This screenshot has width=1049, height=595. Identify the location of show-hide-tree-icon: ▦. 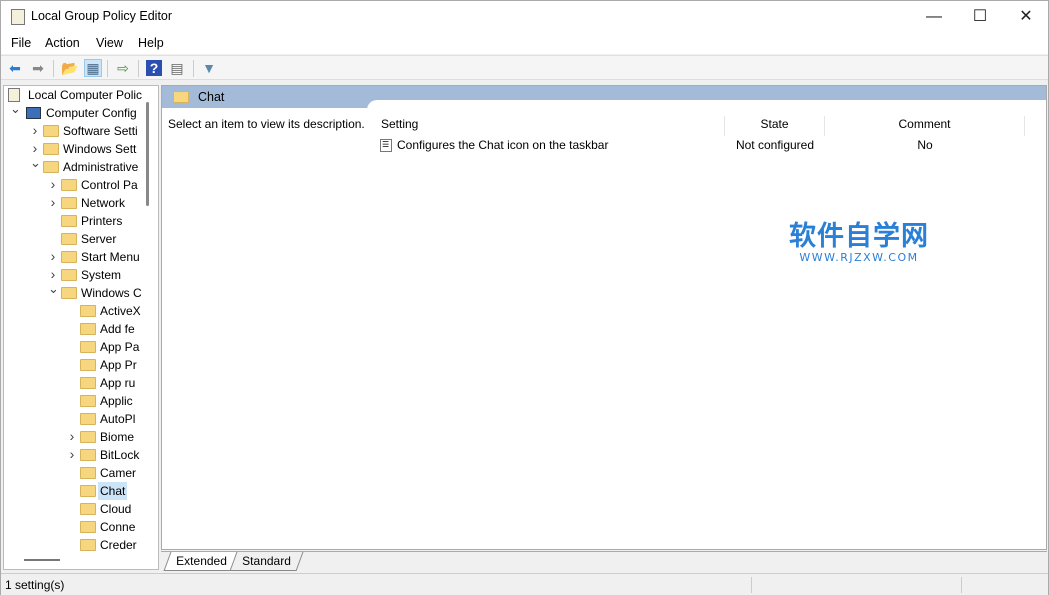
(93, 68).